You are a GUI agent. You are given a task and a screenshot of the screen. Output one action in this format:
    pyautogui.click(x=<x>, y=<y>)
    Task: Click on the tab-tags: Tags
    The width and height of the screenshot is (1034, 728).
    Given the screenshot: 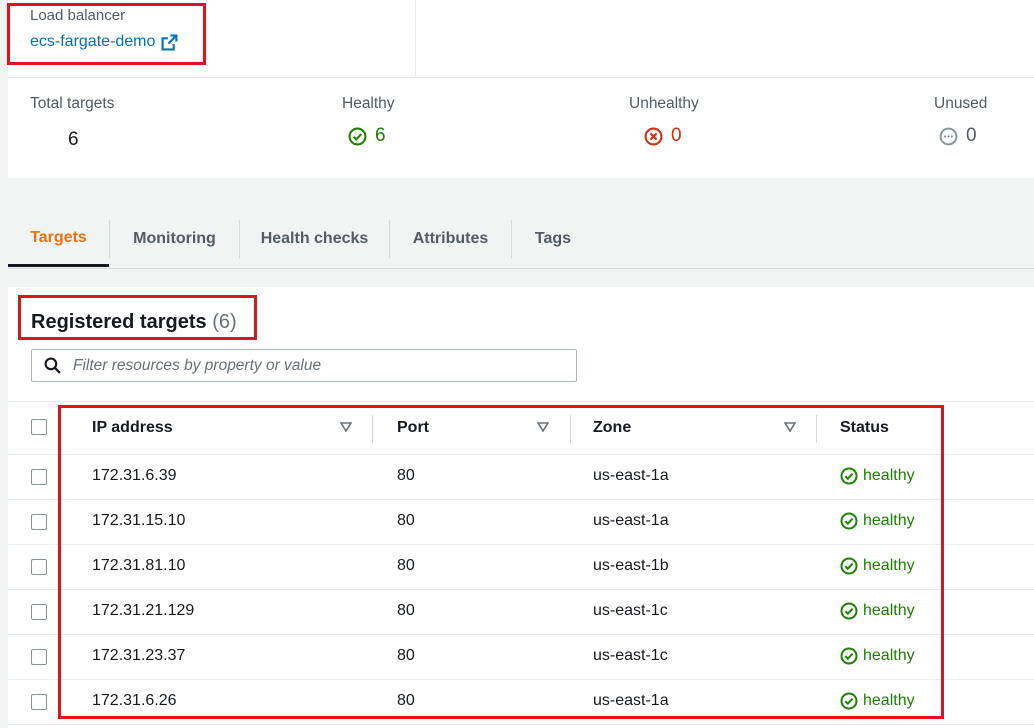 What is the action you would take?
    pyautogui.click(x=553, y=239)
    